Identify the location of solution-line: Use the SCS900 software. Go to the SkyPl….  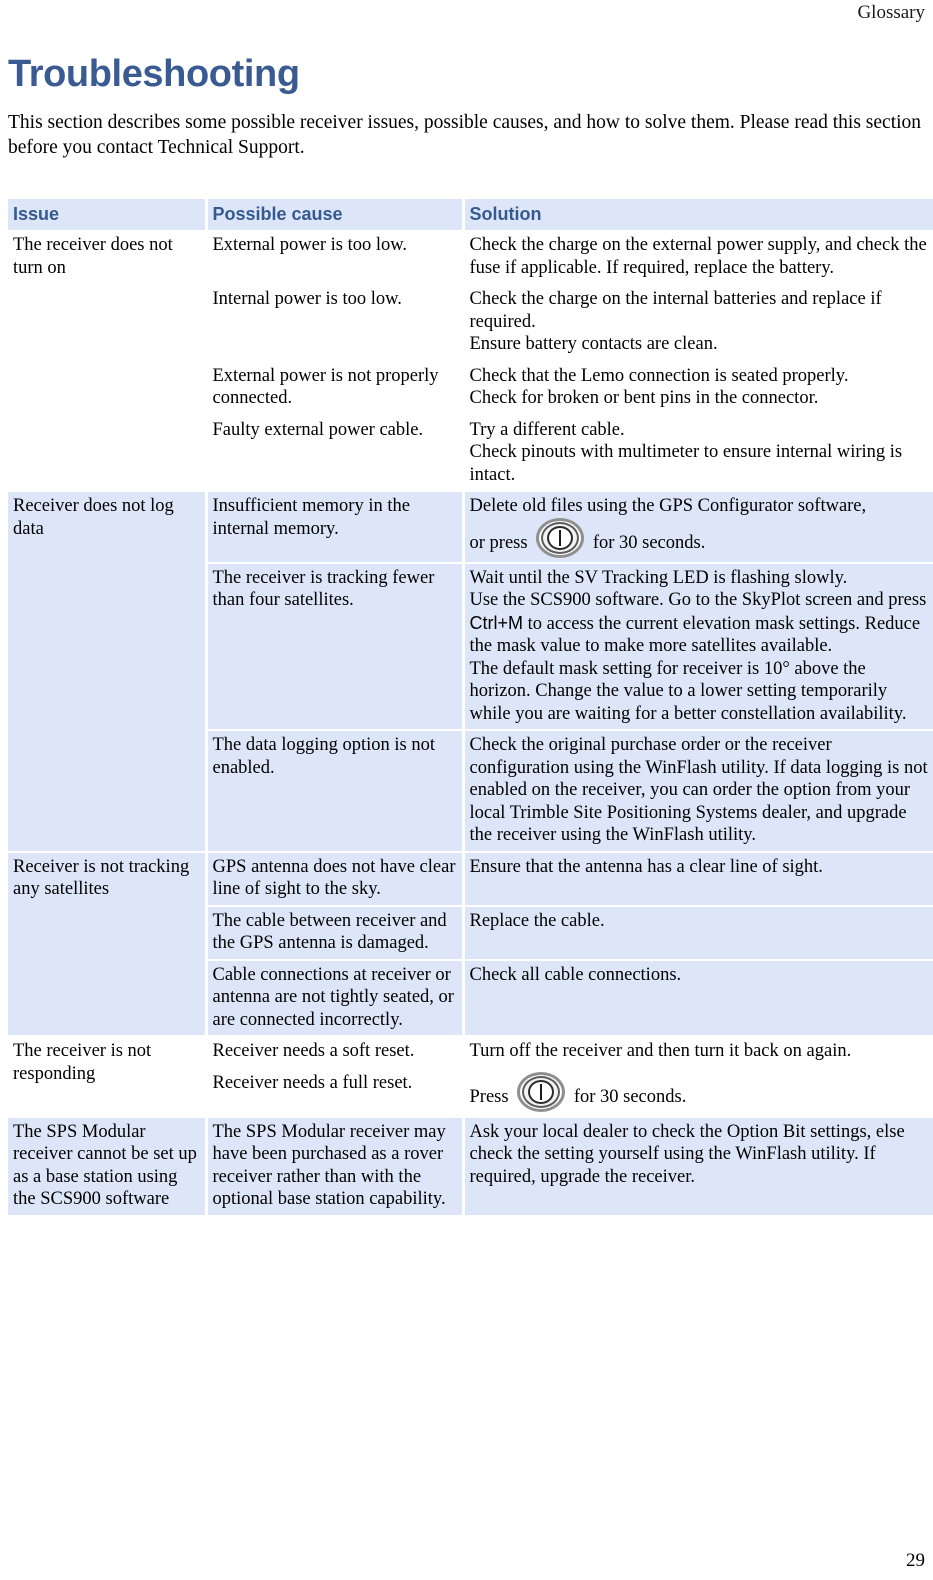
(698, 623).